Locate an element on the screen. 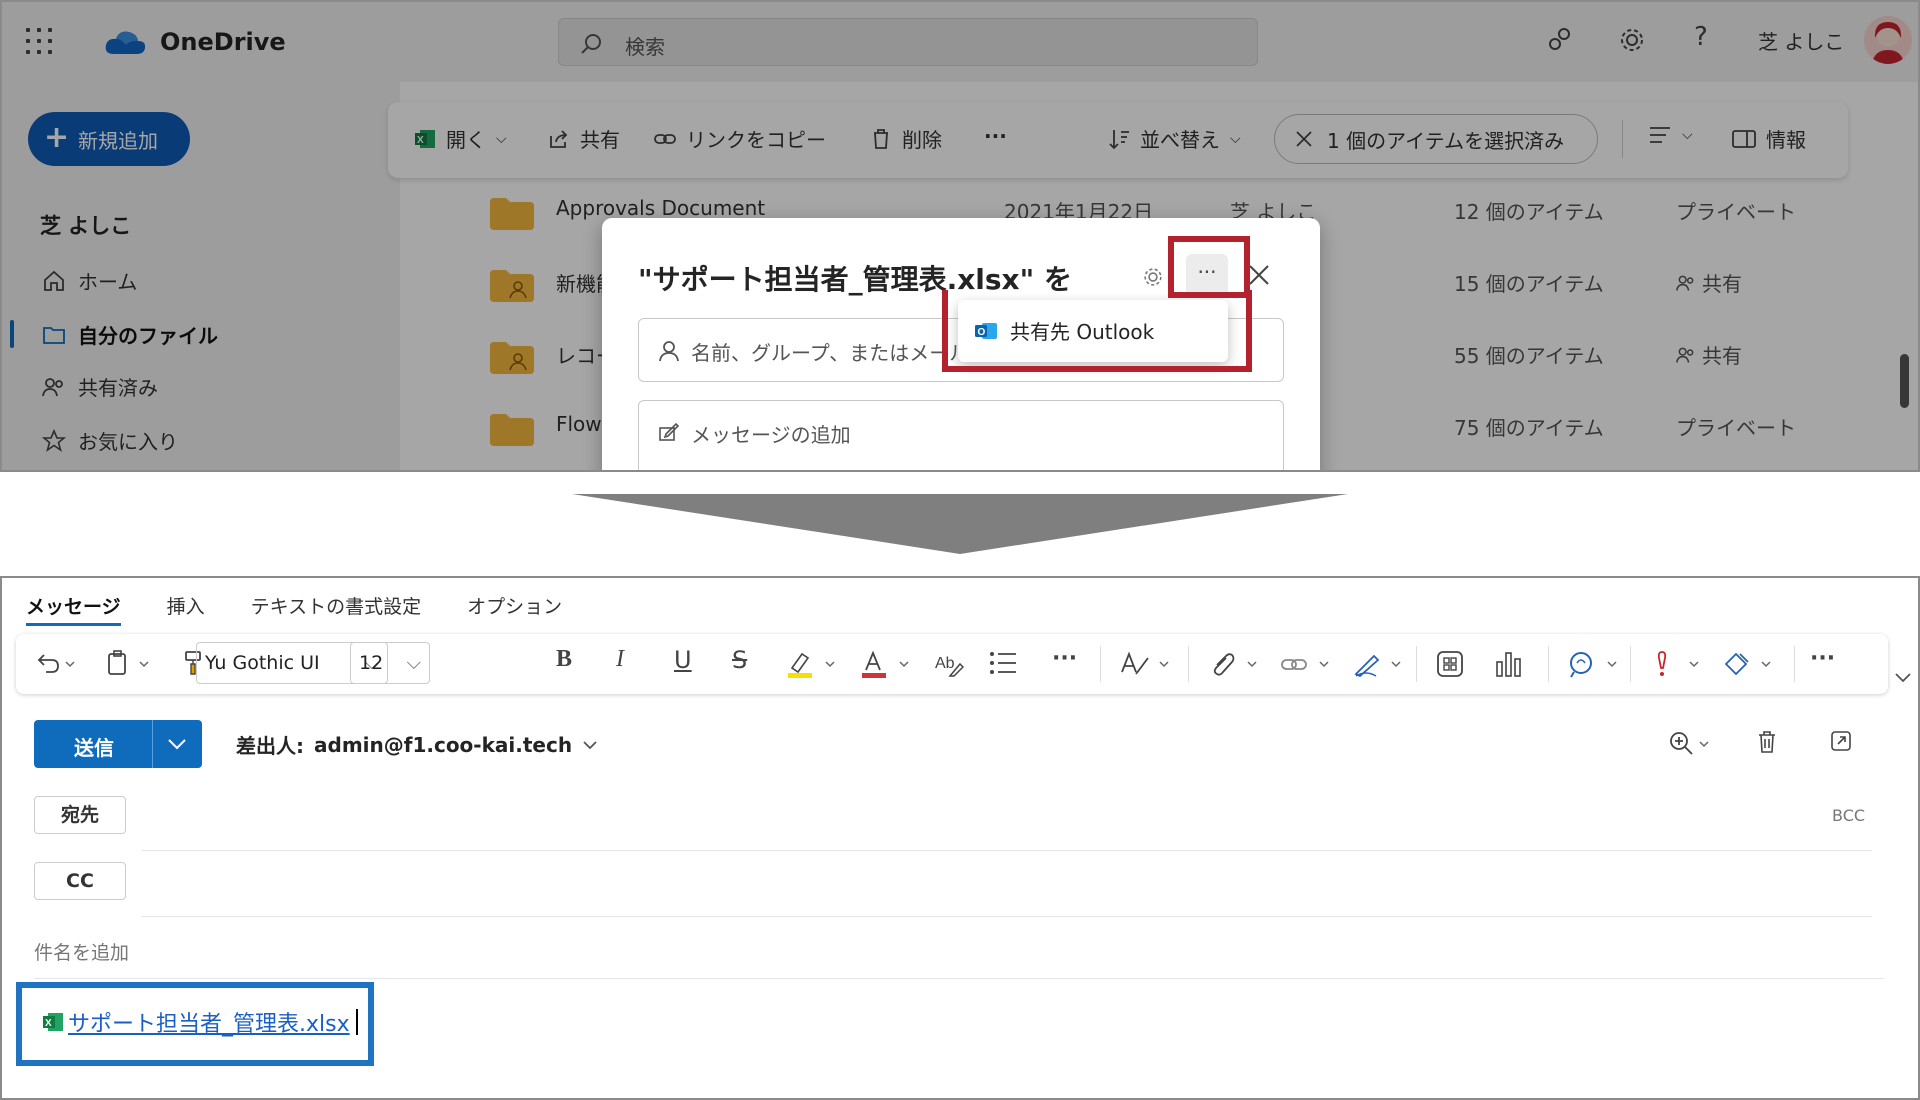 The height and width of the screenshot is (1100, 1920). pop-out-icon is located at coordinates (1841, 741).